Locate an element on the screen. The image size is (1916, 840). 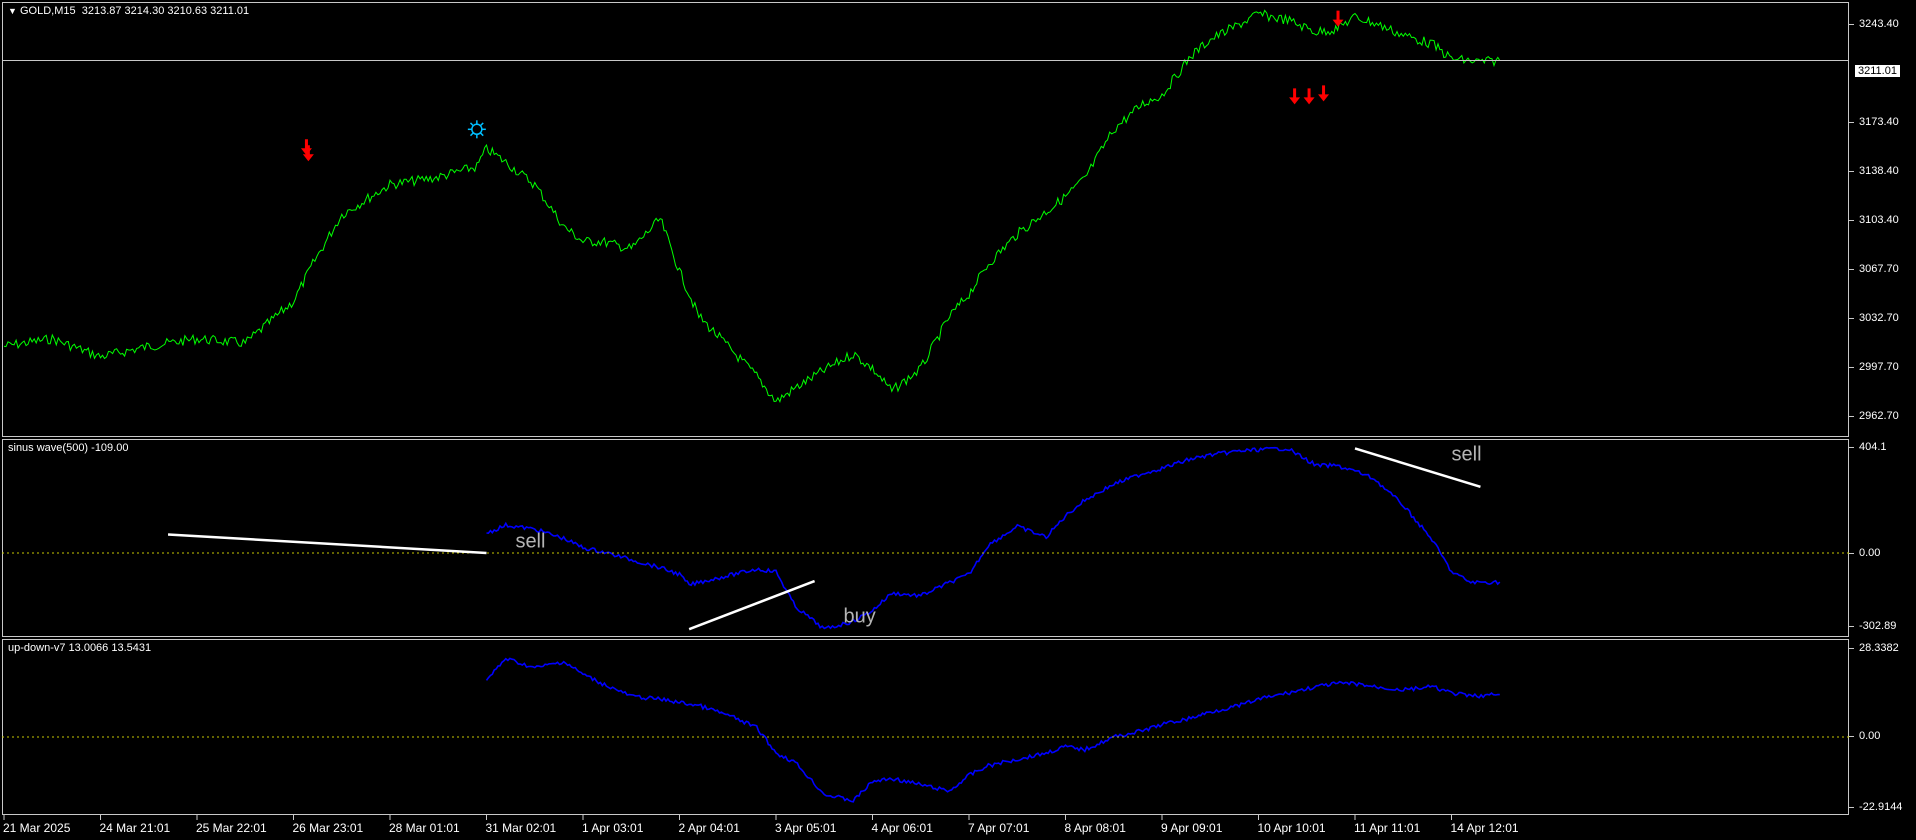
xtick: 4 Apr 06:01 is located at coordinates (902, 828).